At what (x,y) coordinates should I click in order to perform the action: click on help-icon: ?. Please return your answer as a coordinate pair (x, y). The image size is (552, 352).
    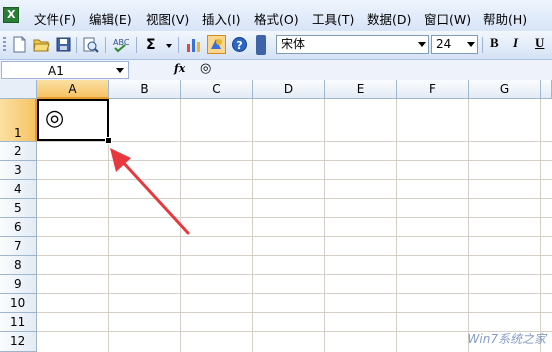
    Looking at the image, I should click on (239, 44).